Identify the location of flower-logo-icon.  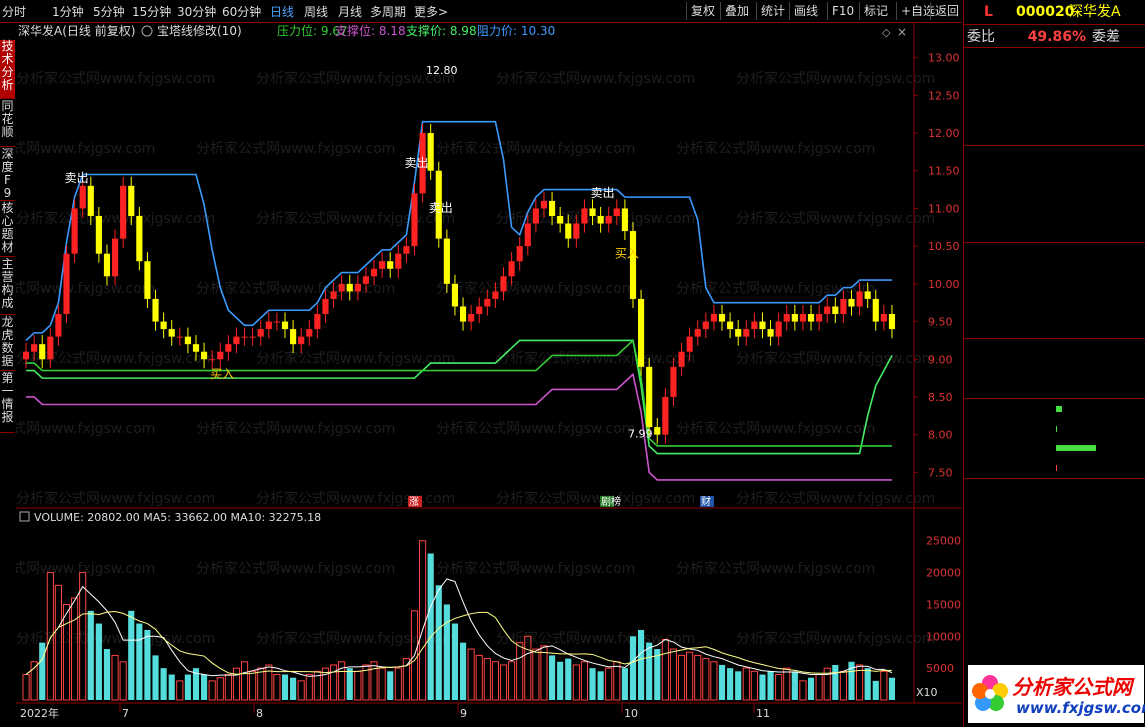
(990, 693).